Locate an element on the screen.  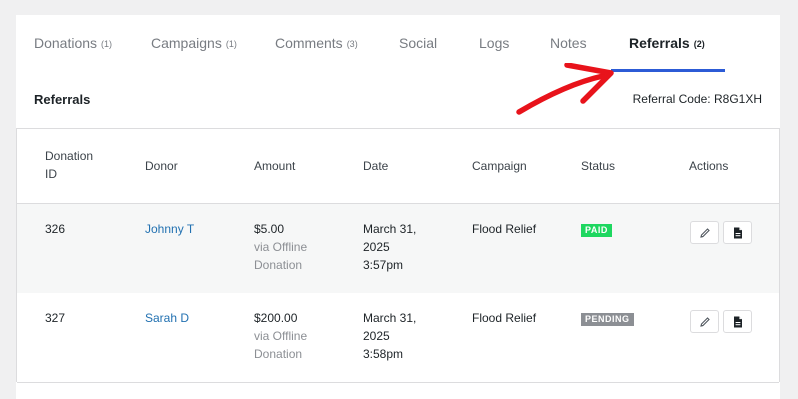
donation-id: 326 is located at coordinates (55, 229).